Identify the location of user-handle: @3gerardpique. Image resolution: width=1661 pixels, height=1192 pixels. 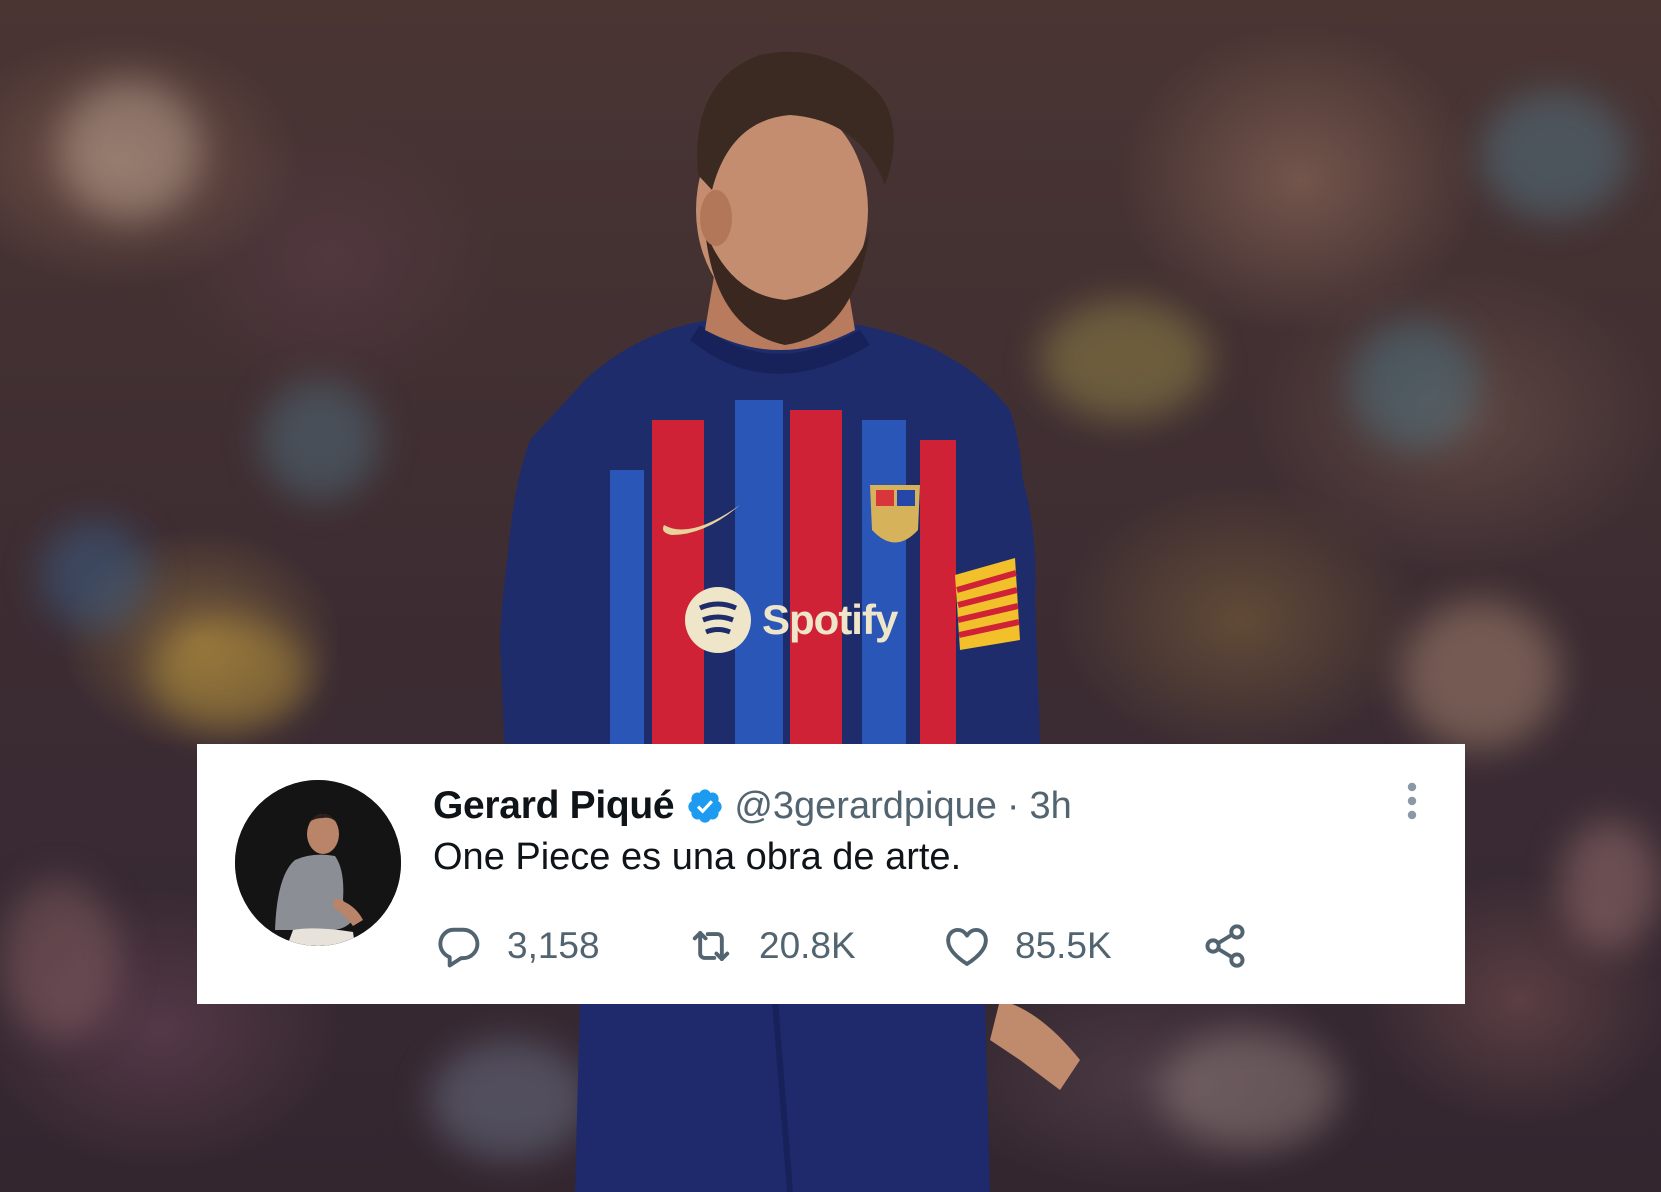
(865, 806).